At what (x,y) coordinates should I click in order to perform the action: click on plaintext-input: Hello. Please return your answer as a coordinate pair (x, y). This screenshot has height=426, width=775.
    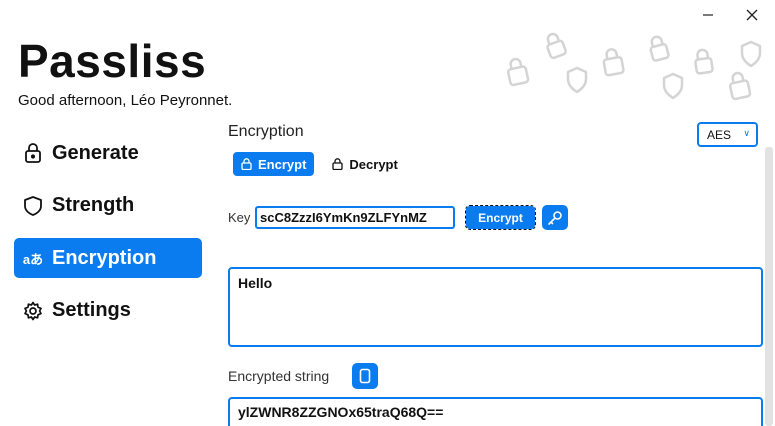
    Looking at the image, I should click on (495, 307).